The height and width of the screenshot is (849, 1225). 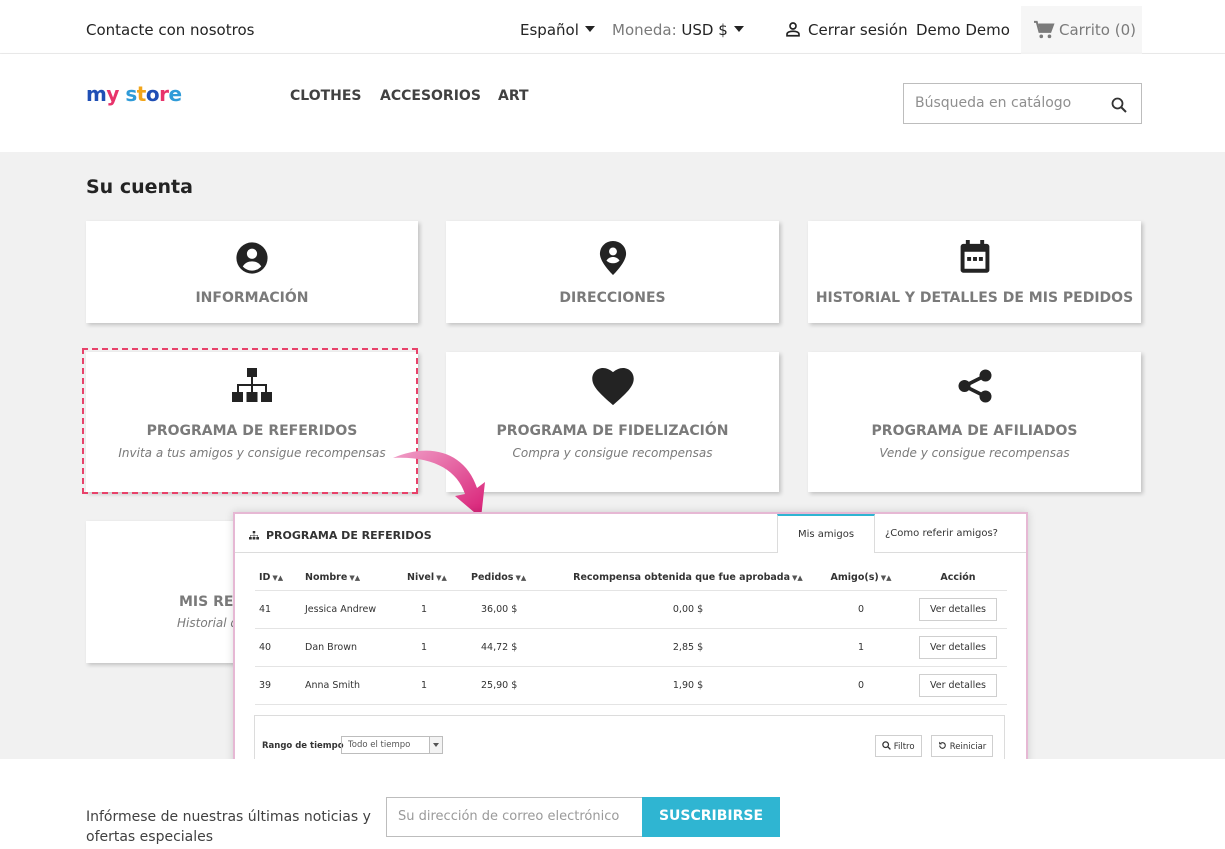 I want to click on card-informacion: INFORMACIÓN, so click(x=252, y=272).